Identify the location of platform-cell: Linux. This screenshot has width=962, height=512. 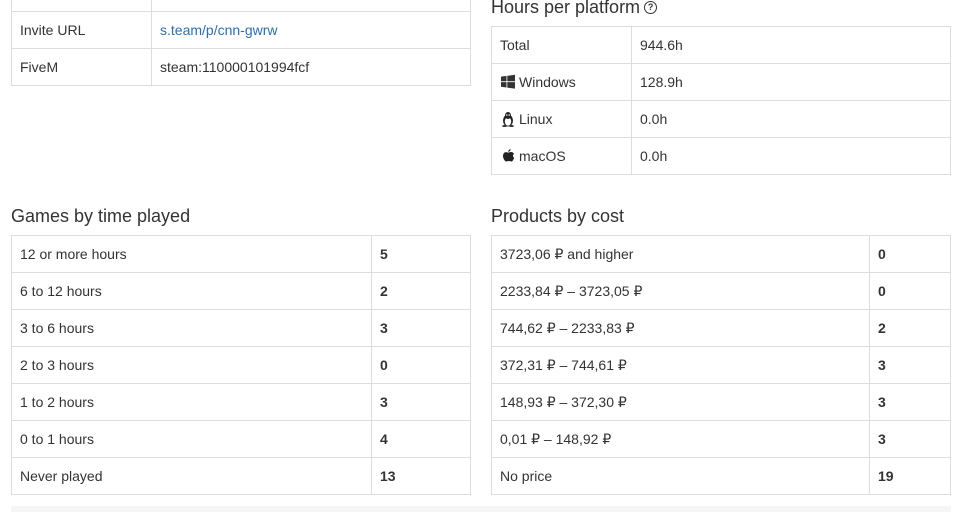
(561, 119).